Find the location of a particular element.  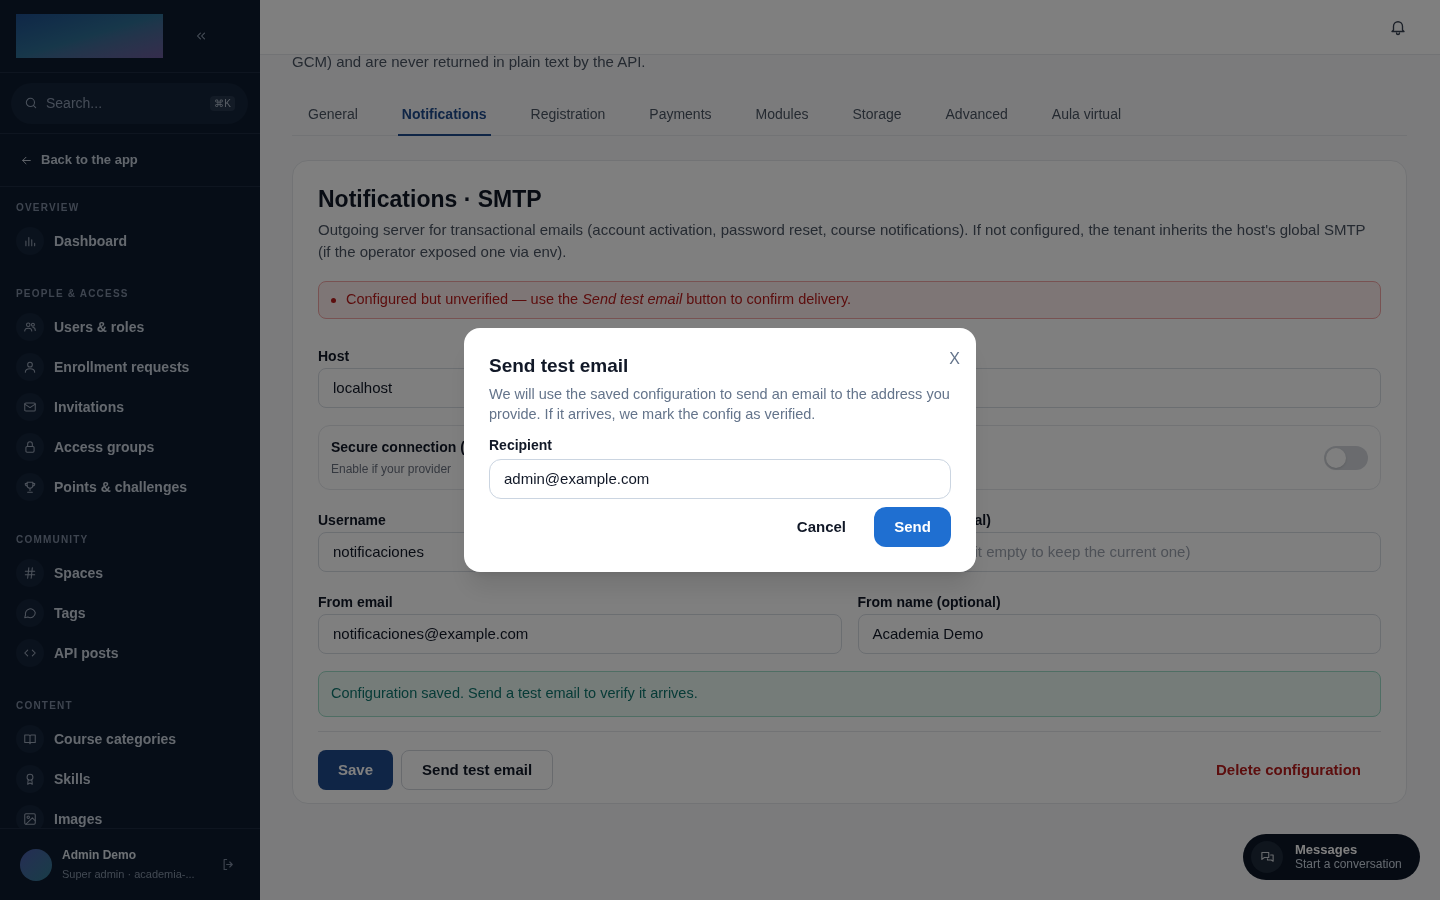

chat-bubble-icon is located at coordinates (30, 613).